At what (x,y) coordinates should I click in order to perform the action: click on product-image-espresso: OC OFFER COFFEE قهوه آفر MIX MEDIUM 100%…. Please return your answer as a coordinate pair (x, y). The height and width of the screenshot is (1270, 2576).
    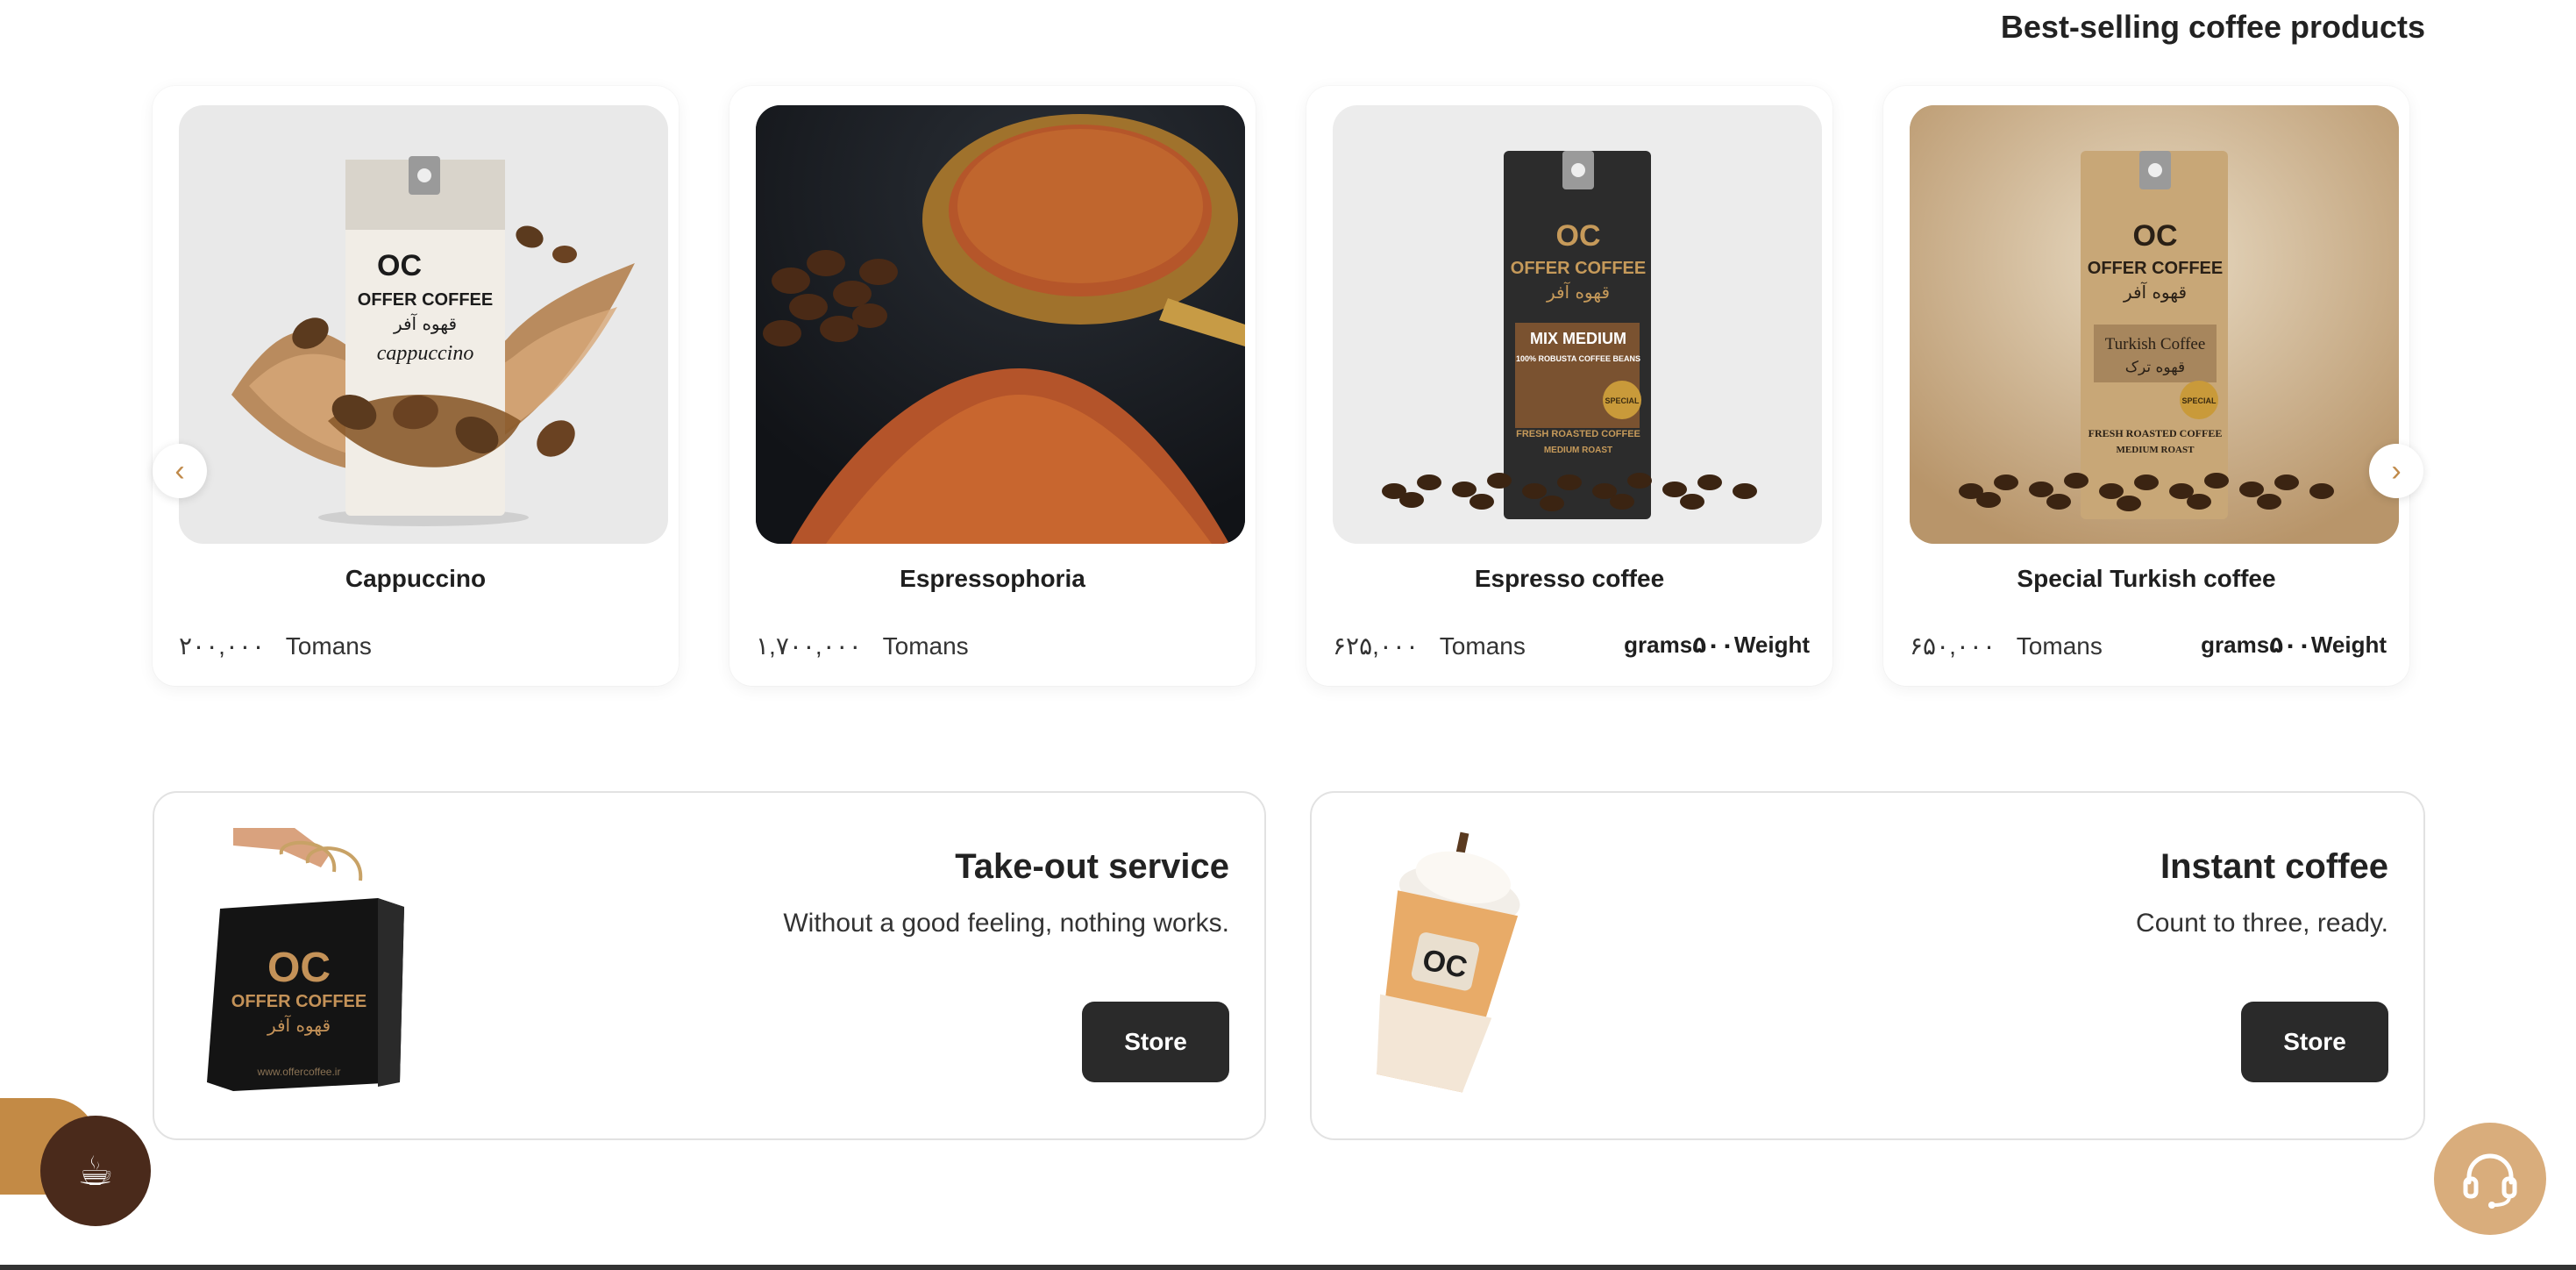
    Looking at the image, I should click on (1577, 324).